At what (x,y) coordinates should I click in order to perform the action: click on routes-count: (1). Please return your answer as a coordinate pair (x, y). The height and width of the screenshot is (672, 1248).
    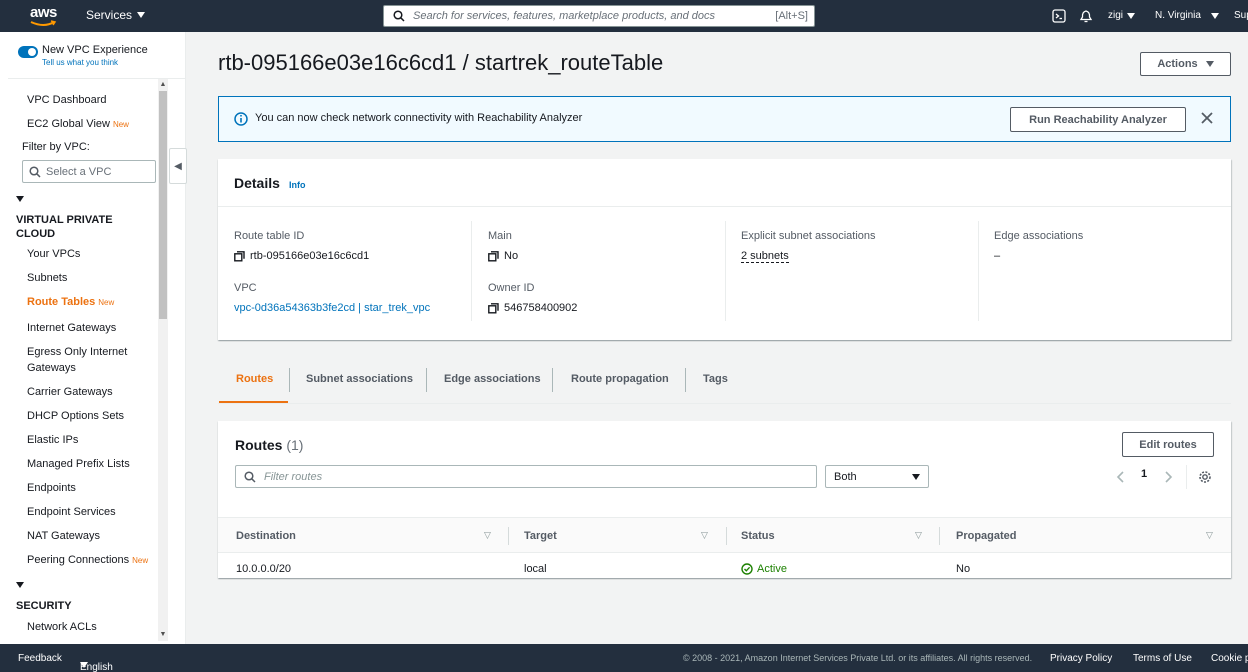
    Looking at the image, I should click on (295, 445).